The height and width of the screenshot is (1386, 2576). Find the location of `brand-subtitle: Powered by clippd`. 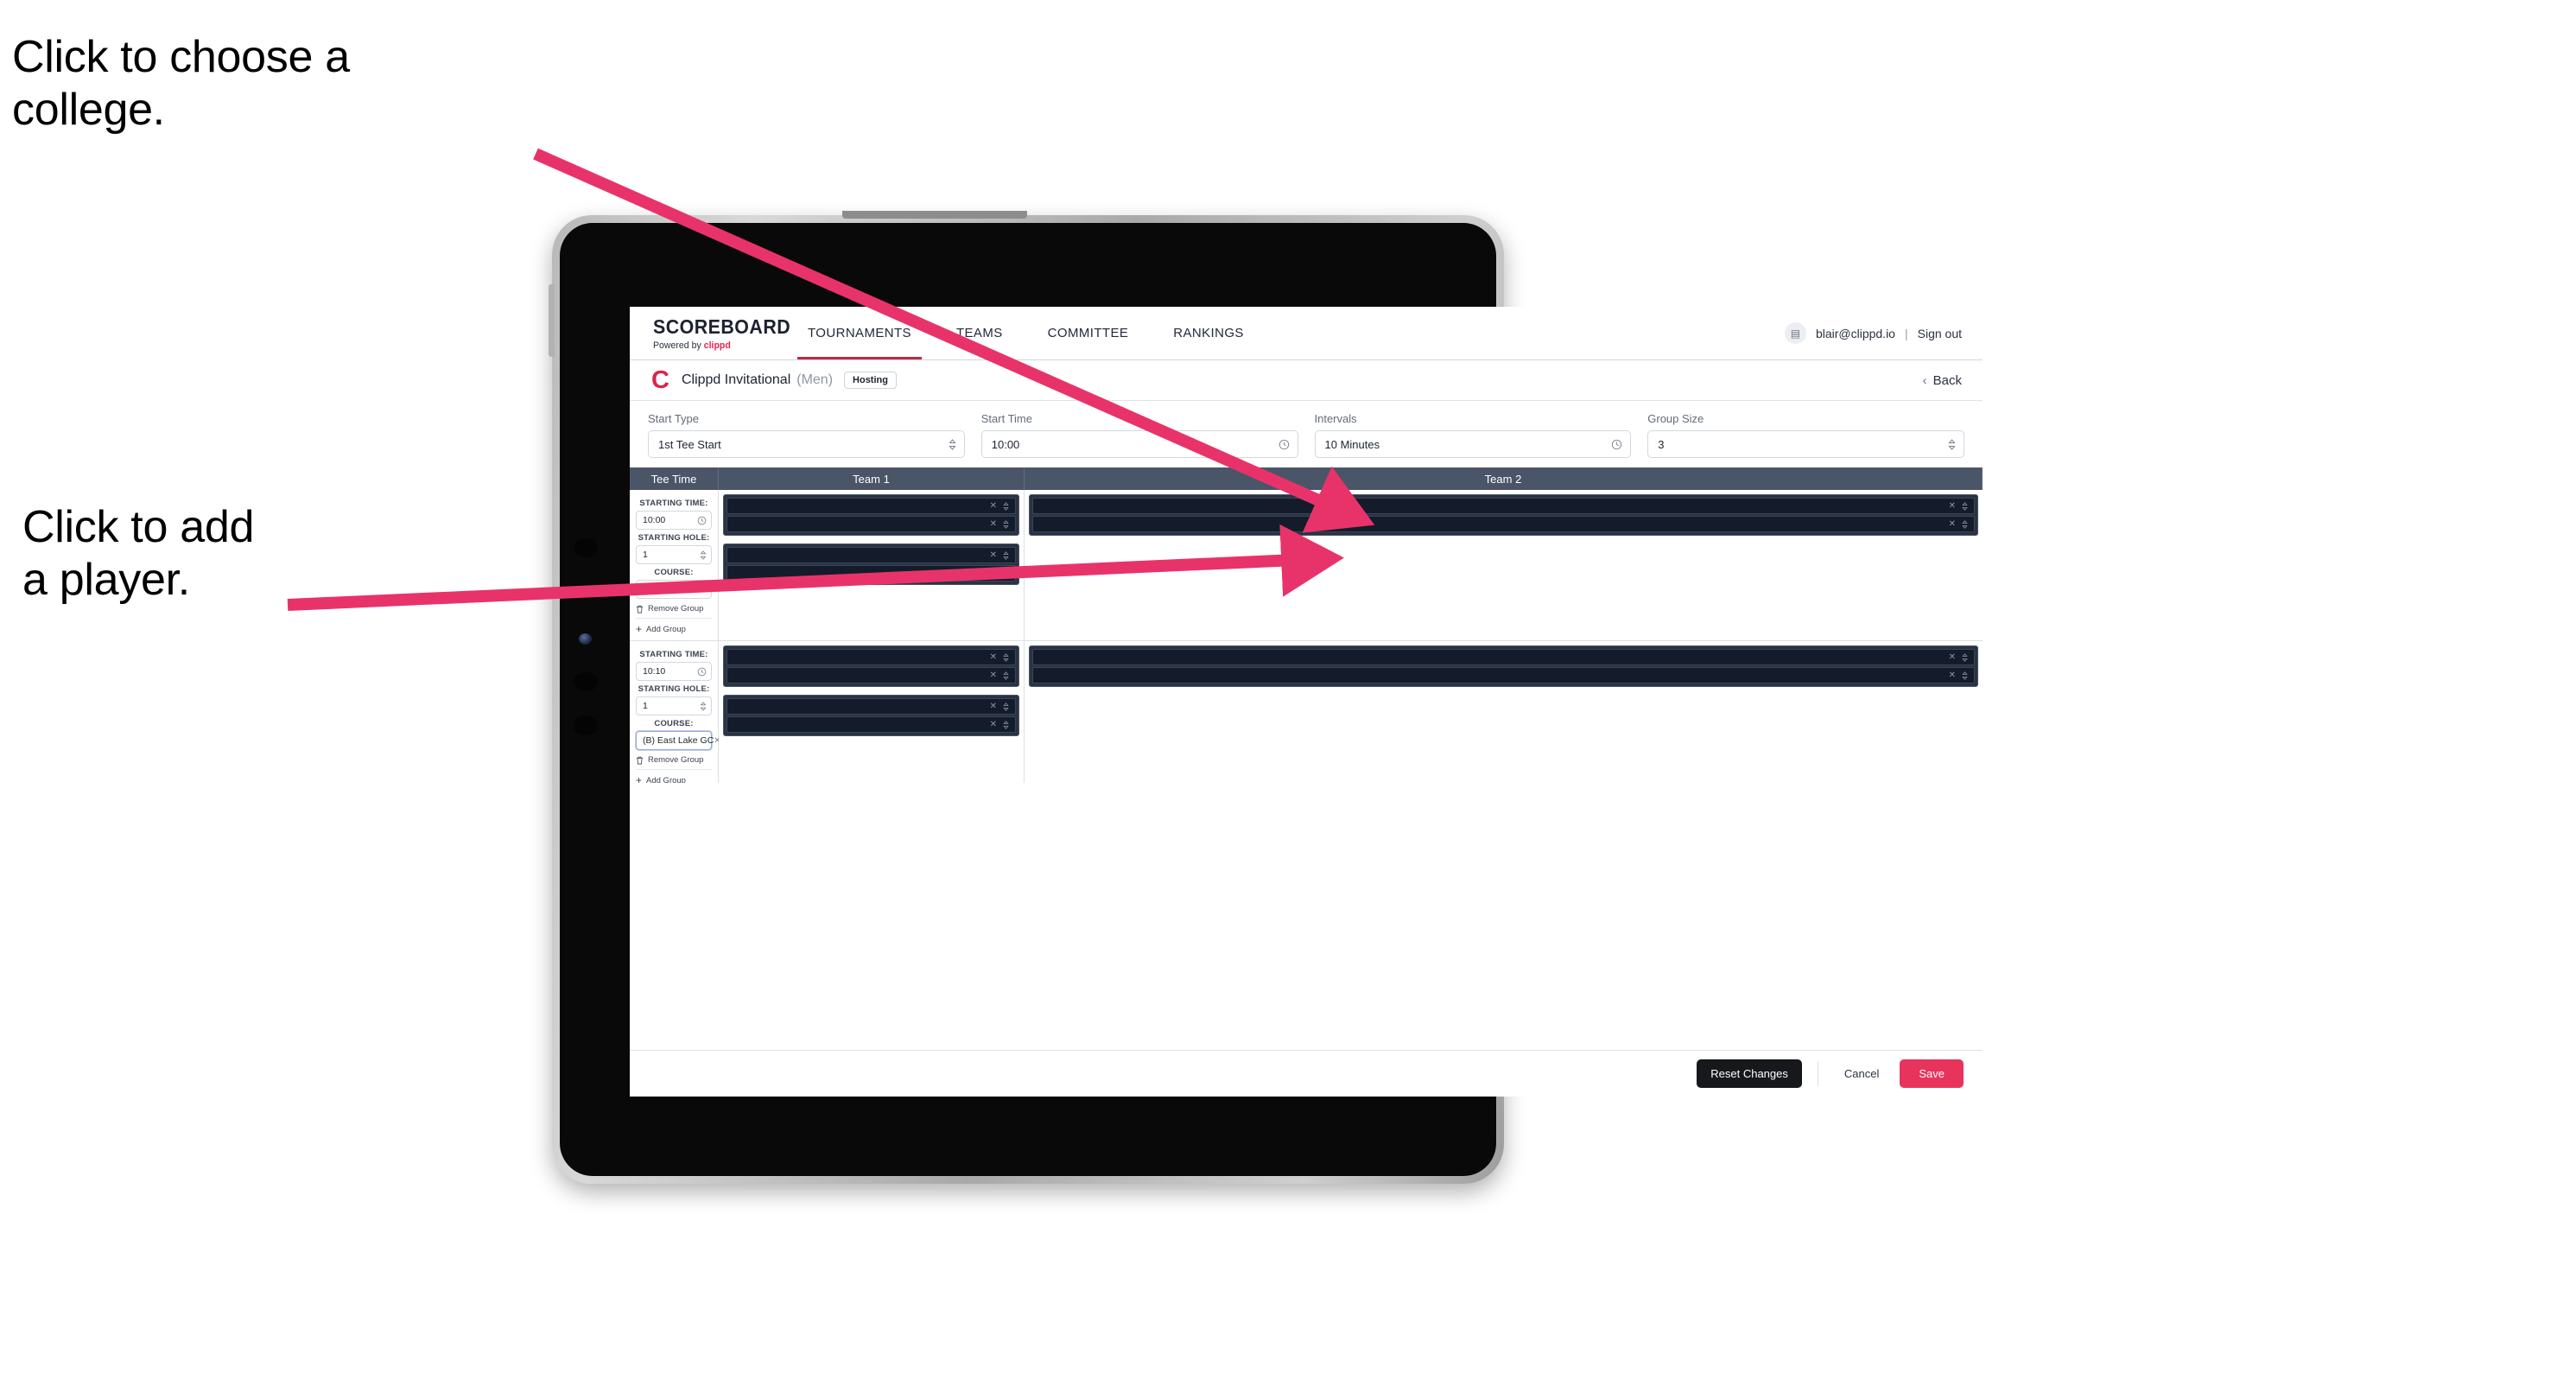

brand-subtitle: Powered by clippd is located at coordinates (716, 345).